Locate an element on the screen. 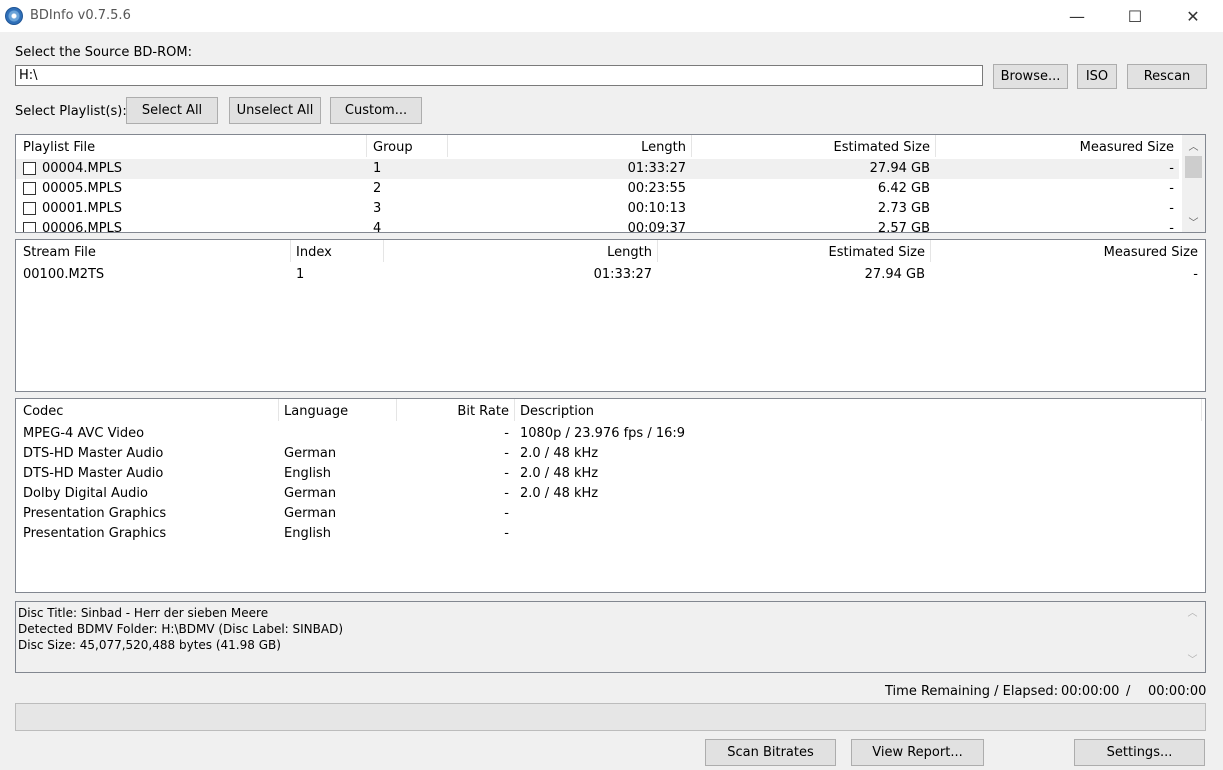 This screenshot has width=1223, height=770. scan-bitrates-button: Scan Bitrates is located at coordinates (770, 752).